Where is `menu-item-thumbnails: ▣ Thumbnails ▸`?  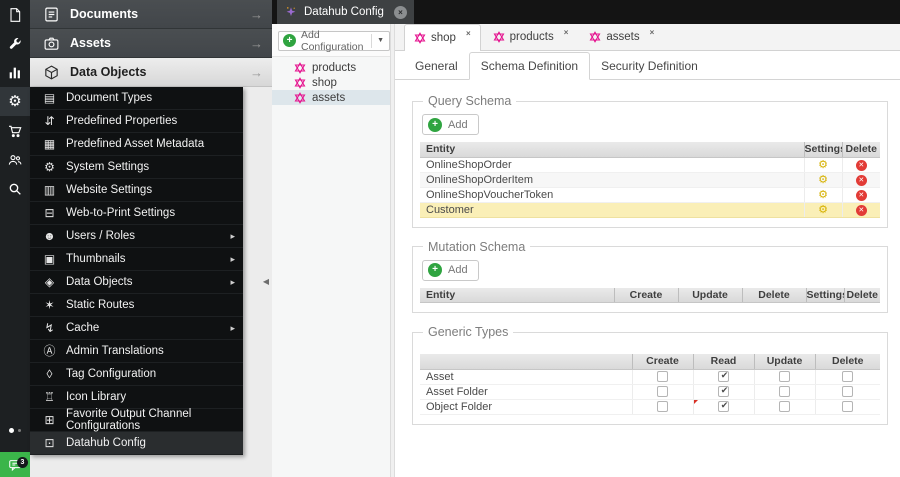
menu-item-thumbnails: ▣ Thumbnails ▸ is located at coordinates (136, 259).